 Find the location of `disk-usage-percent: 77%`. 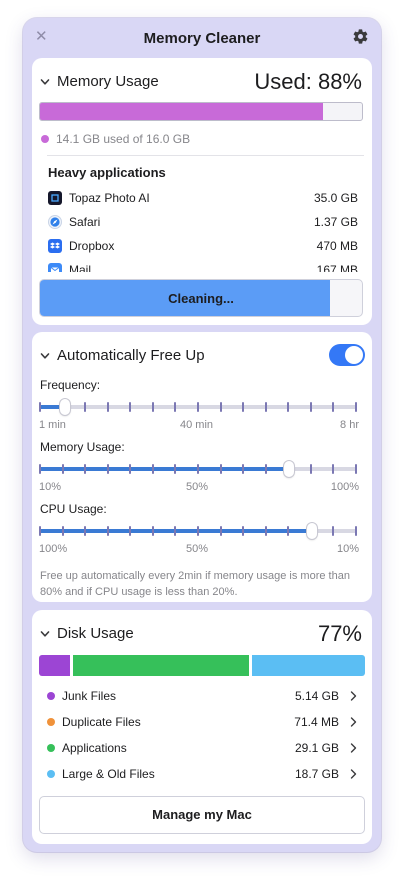

disk-usage-percent: 77% is located at coordinates (339, 633).